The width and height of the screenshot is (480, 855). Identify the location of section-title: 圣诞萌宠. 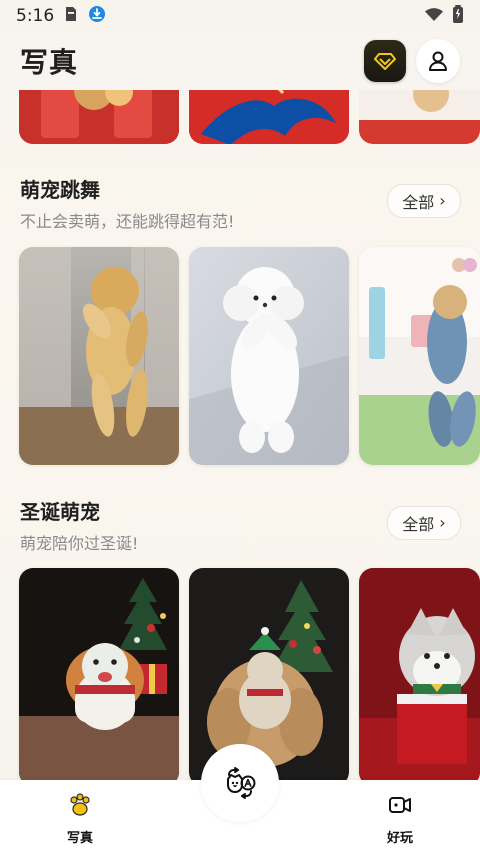
(60, 512).